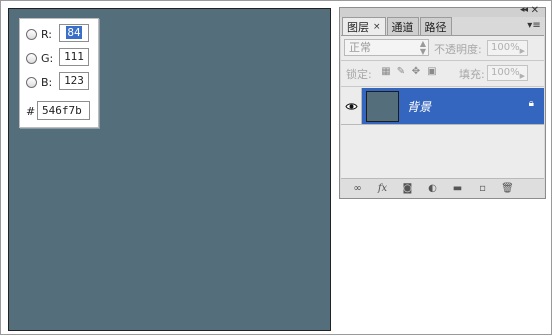 The image size is (552, 335). I want to click on layer-thumbnail, so click(382, 106).